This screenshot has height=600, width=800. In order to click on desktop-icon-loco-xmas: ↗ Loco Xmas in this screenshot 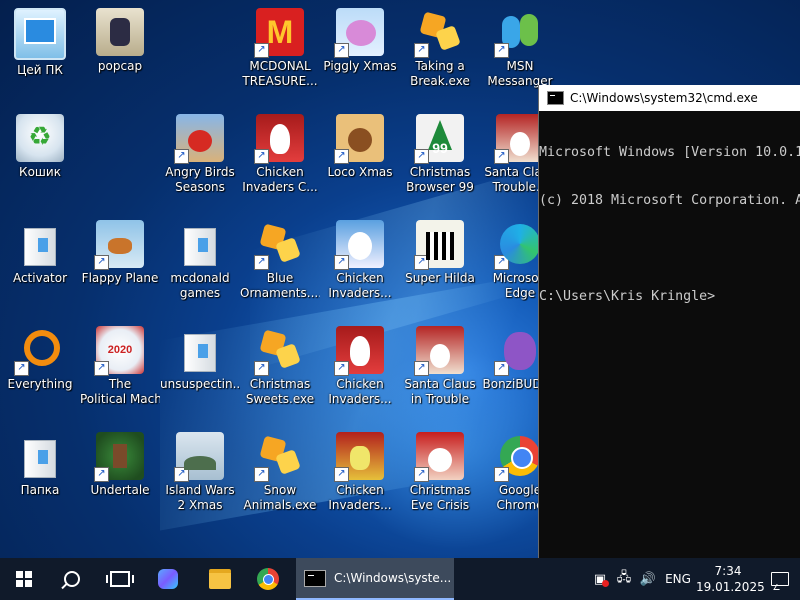, I will do `click(360, 145)`.